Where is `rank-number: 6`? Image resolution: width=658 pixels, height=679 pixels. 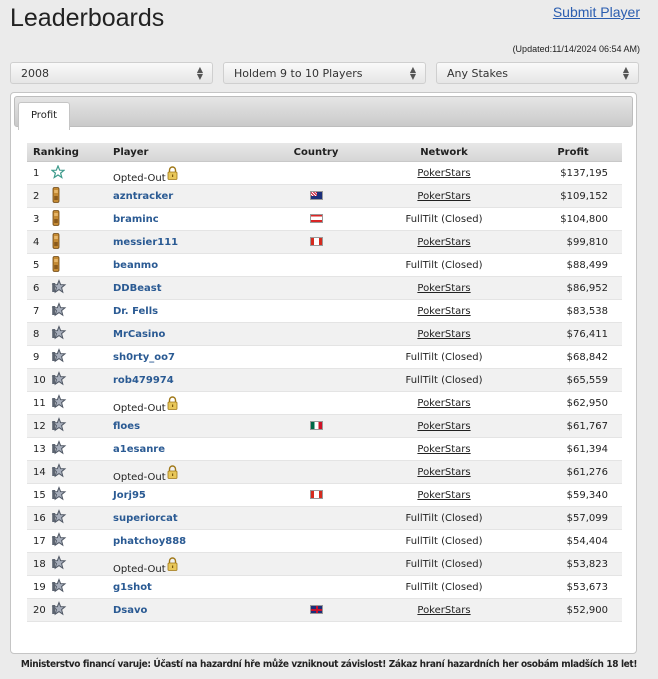 rank-number: 6 is located at coordinates (39, 288).